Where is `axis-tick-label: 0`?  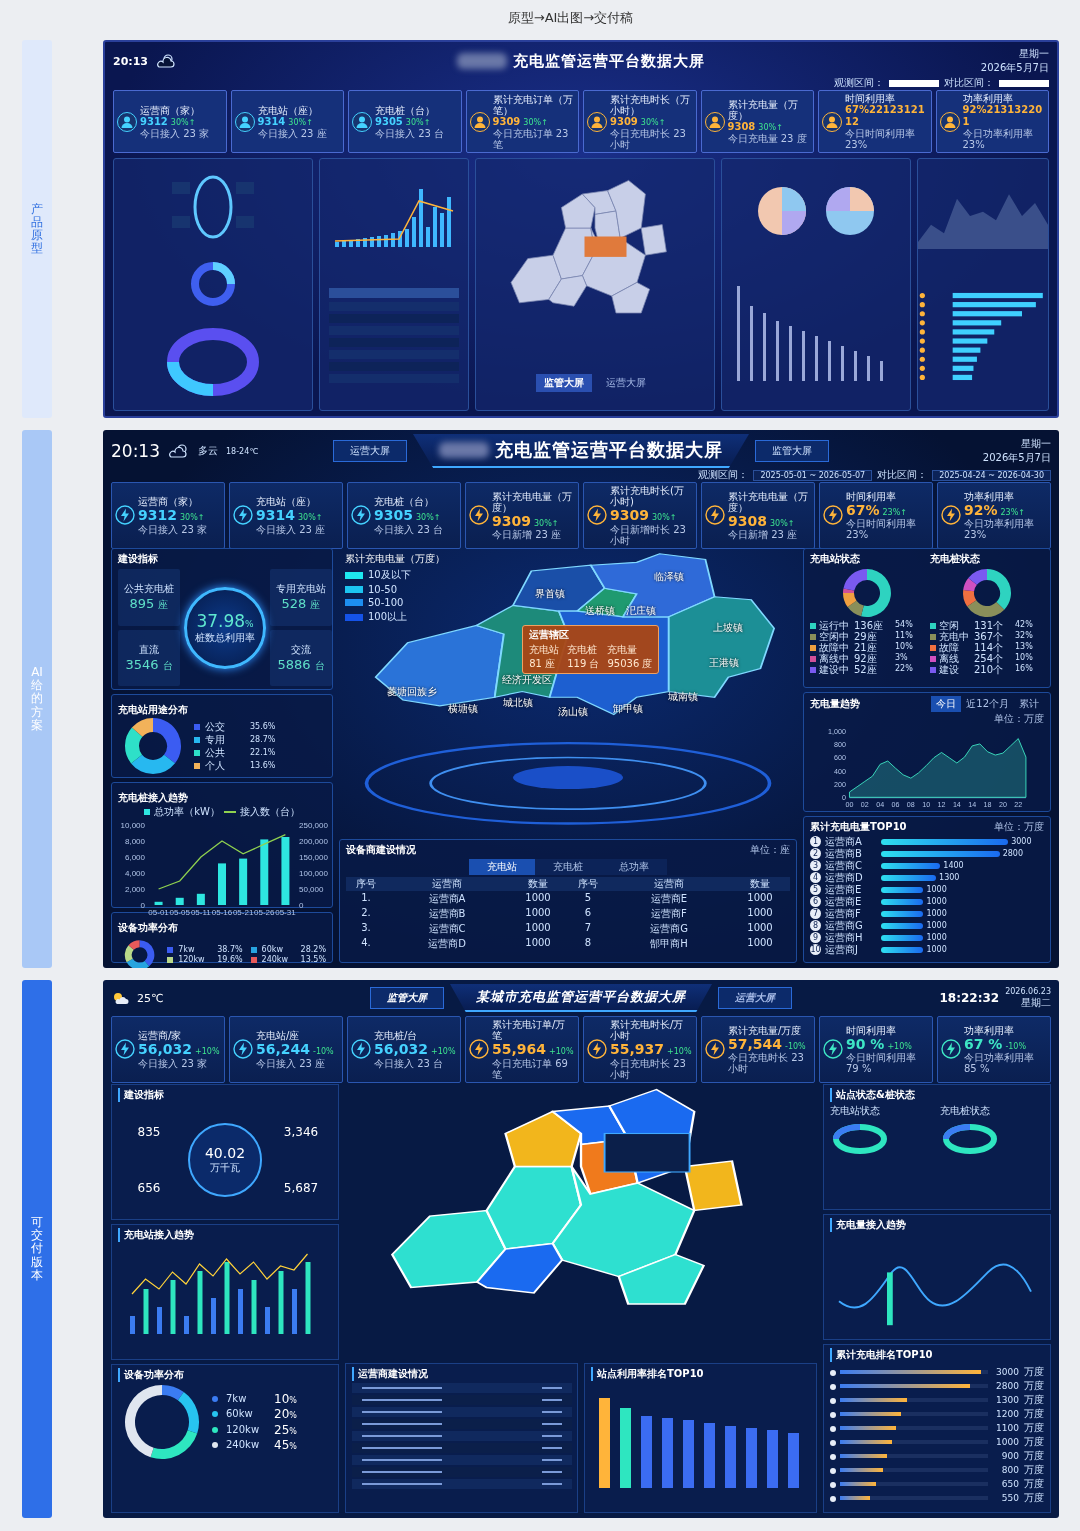
axis-tick-label: 0 is located at coordinates (301, 905).